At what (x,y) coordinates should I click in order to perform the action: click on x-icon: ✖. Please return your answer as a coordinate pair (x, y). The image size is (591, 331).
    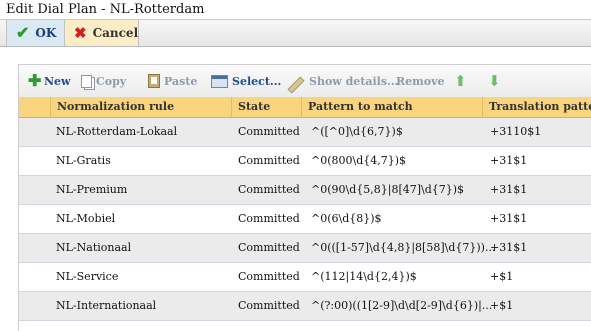
    Looking at the image, I should click on (80, 32).